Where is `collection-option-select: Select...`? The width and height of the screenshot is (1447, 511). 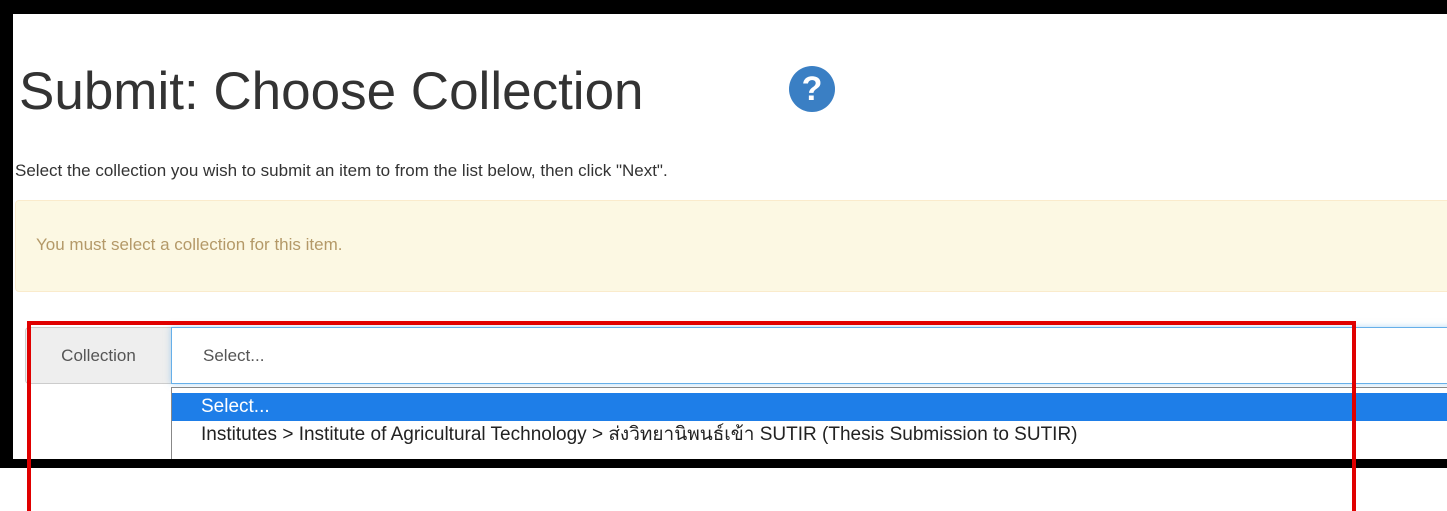
collection-option-select: Select... is located at coordinates (809, 407).